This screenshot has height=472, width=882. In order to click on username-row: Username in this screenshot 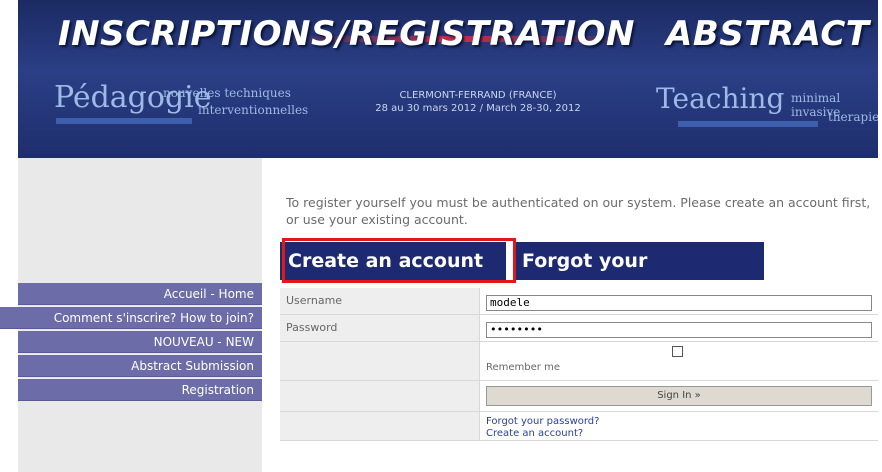, I will do `click(579, 301)`.